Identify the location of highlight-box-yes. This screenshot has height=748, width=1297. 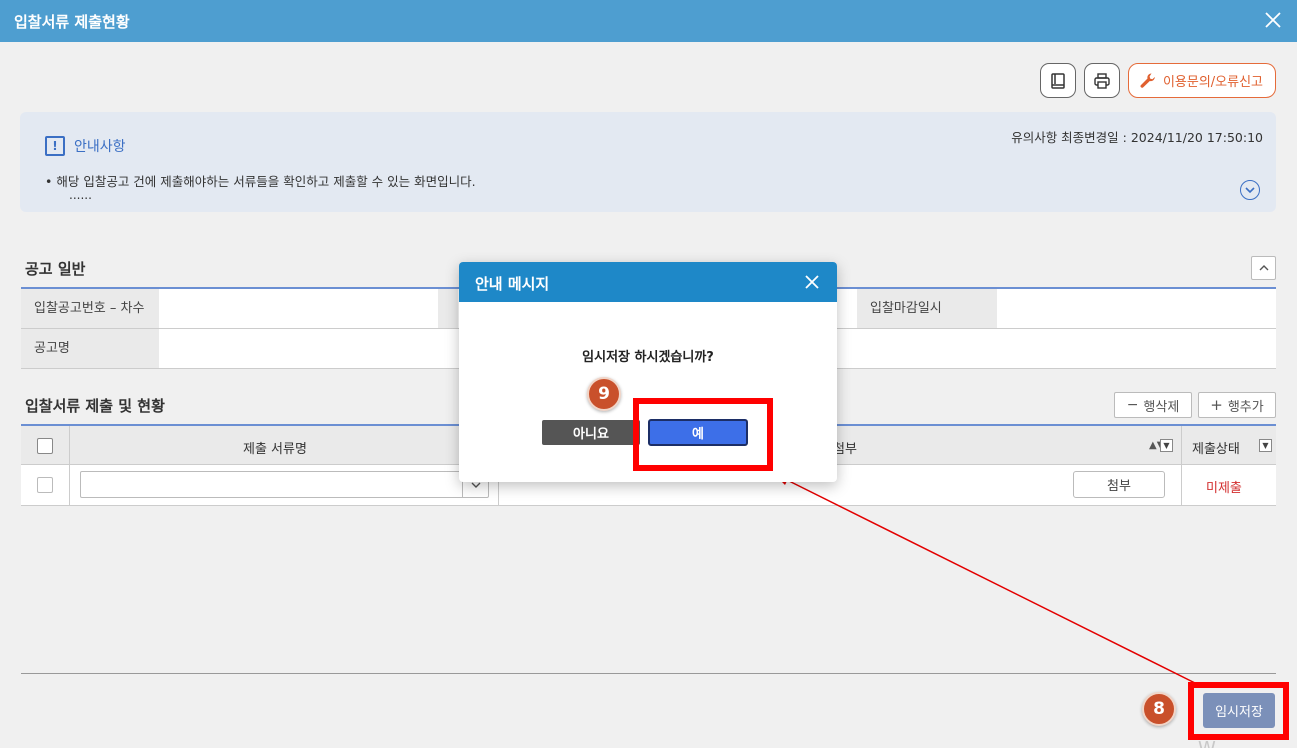
(703, 434).